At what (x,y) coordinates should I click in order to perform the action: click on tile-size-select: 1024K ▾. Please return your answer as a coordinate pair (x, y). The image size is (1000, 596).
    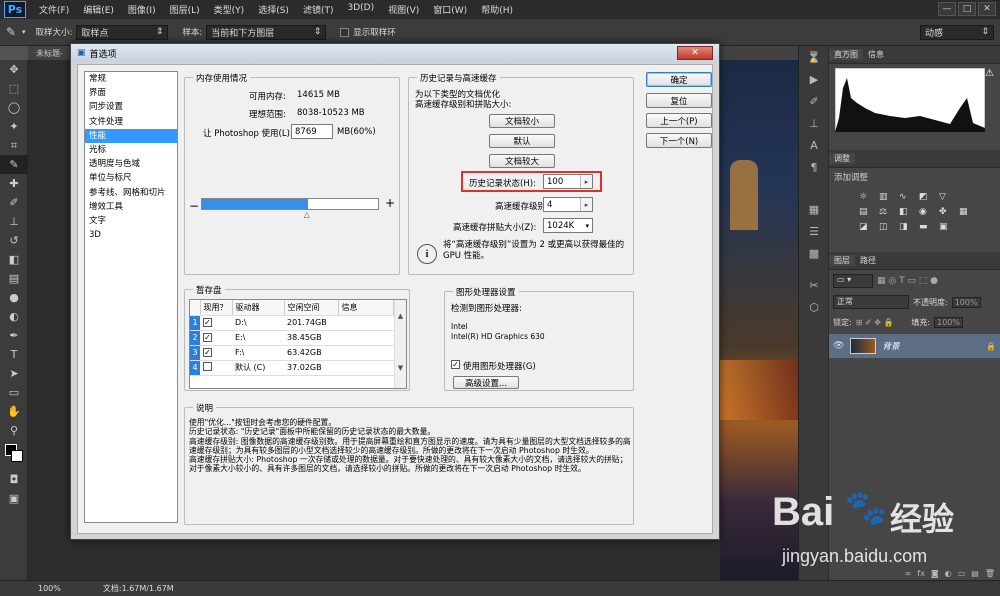
    Looking at the image, I should click on (568, 225).